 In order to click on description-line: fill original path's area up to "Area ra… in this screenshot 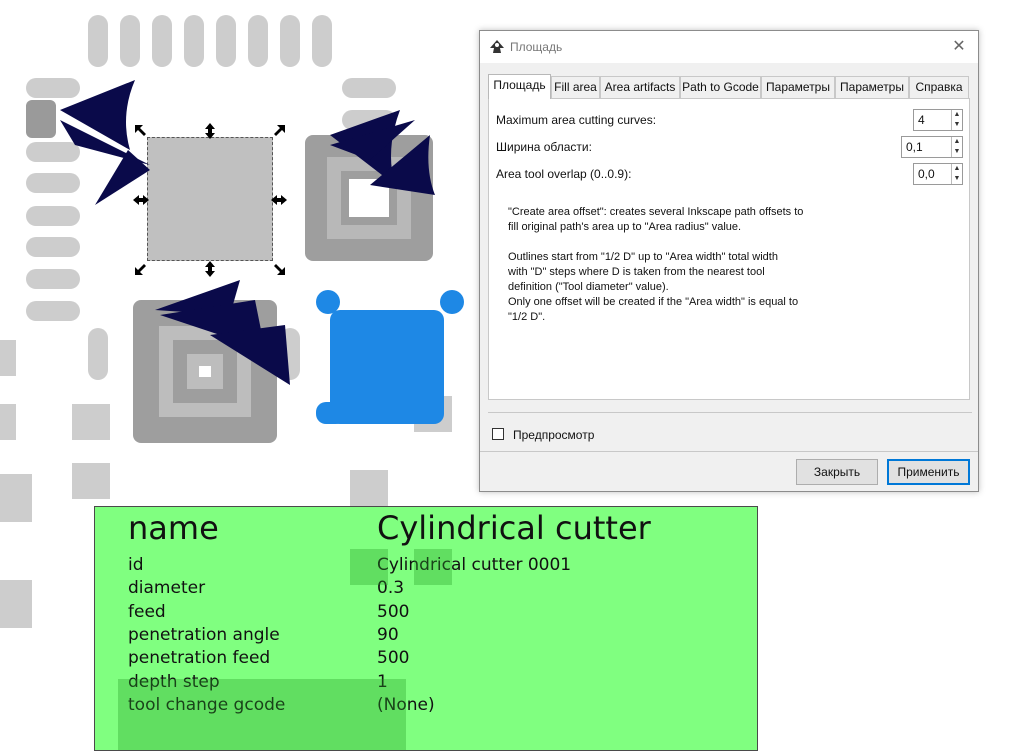, I will do `click(625, 227)`.